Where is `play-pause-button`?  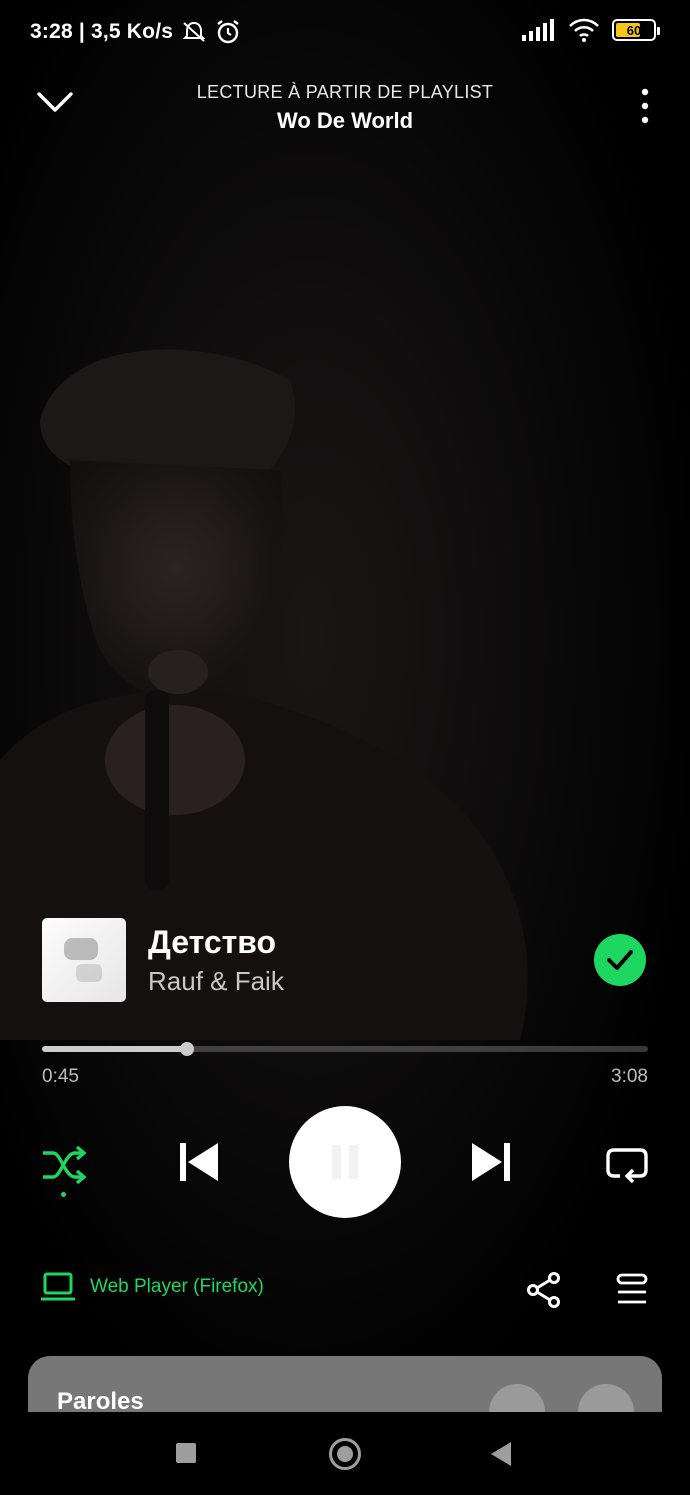 play-pause-button is located at coordinates (345, 1162).